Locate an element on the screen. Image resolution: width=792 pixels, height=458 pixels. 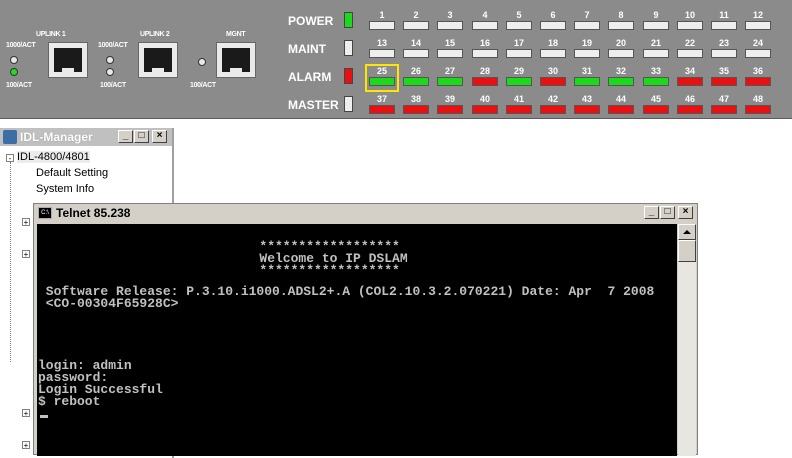
uplink2-label: UPLINK 2 is located at coordinates (155, 34).